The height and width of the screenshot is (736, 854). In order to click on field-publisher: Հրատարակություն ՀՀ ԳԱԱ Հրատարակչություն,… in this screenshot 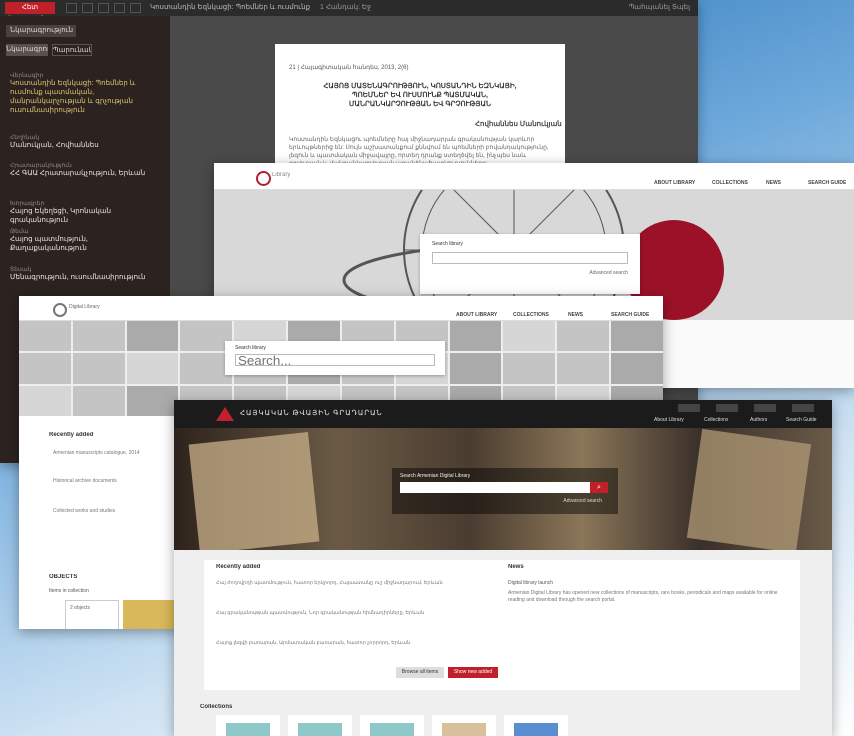, I will do `click(85, 170)`.